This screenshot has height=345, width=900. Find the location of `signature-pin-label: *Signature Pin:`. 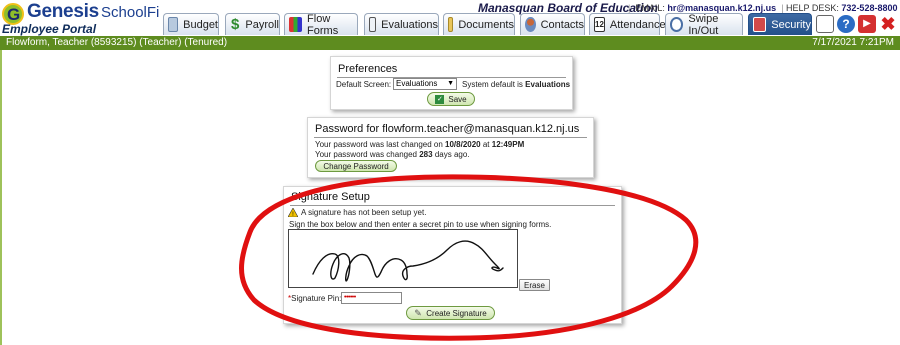

signature-pin-label: *Signature Pin: is located at coordinates (315, 298).